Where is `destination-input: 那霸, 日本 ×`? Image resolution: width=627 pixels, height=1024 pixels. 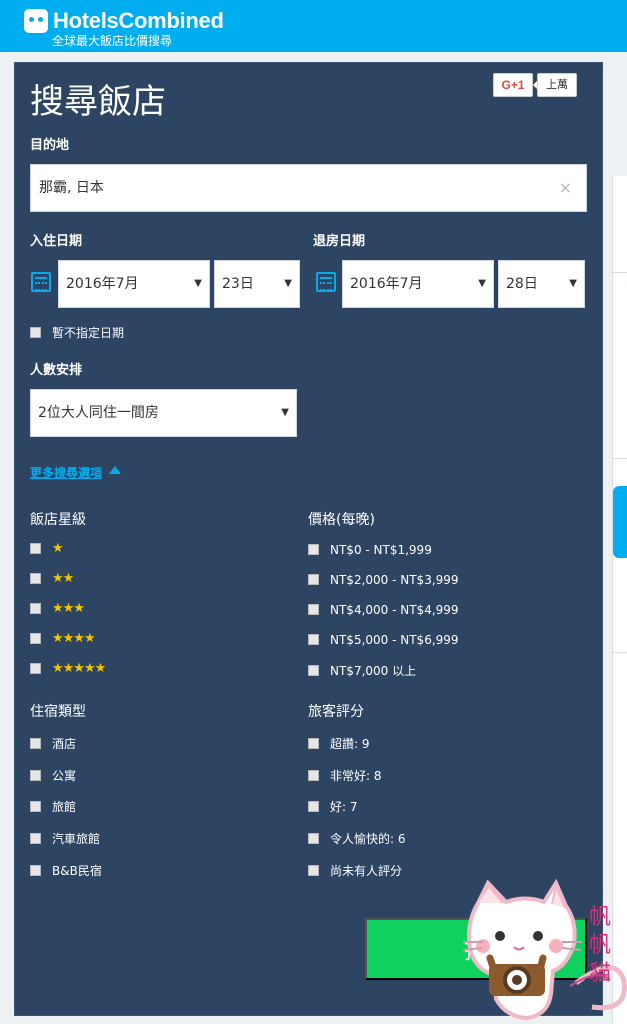
destination-input: 那霸, 日本 × is located at coordinates (308, 188).